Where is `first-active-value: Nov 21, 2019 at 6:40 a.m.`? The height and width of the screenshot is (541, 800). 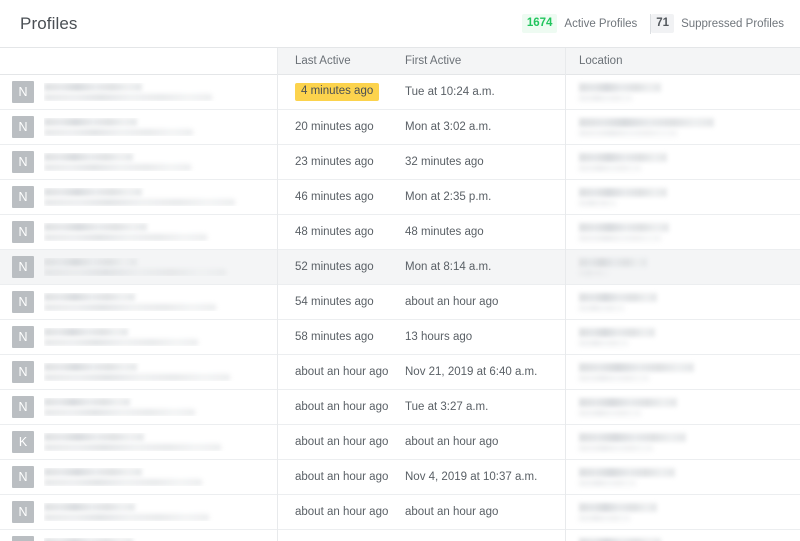 first-active-value: Nov 21, 2019 at 6:40 a.m. is located at coordinates (471, 372).